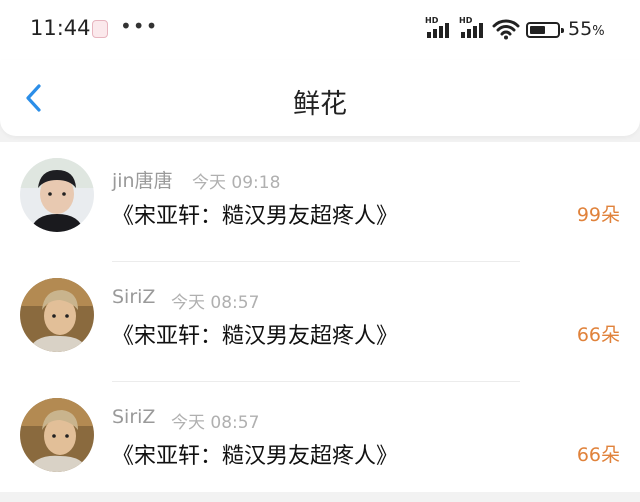 Image resolution: width=640 pixels, height=502 pixels. What do you see at coordinates (506, 29) in the screenshot?
I see `wifi-icon` at bounding box center [506, 29].